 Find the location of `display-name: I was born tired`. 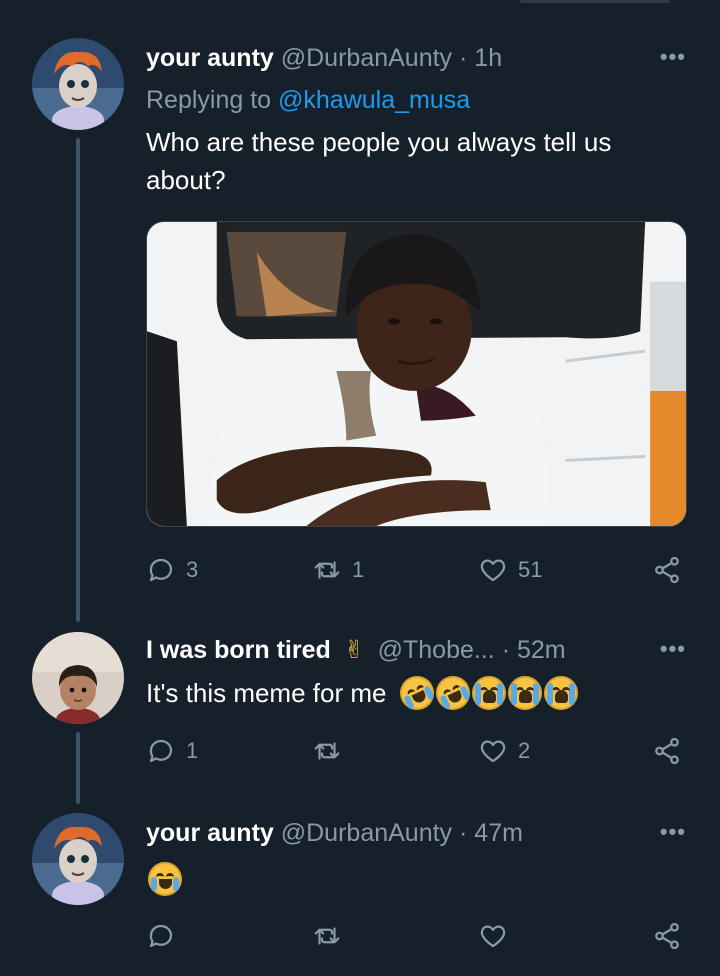

display-name: I was born tired is located at coordinates (238, 650).